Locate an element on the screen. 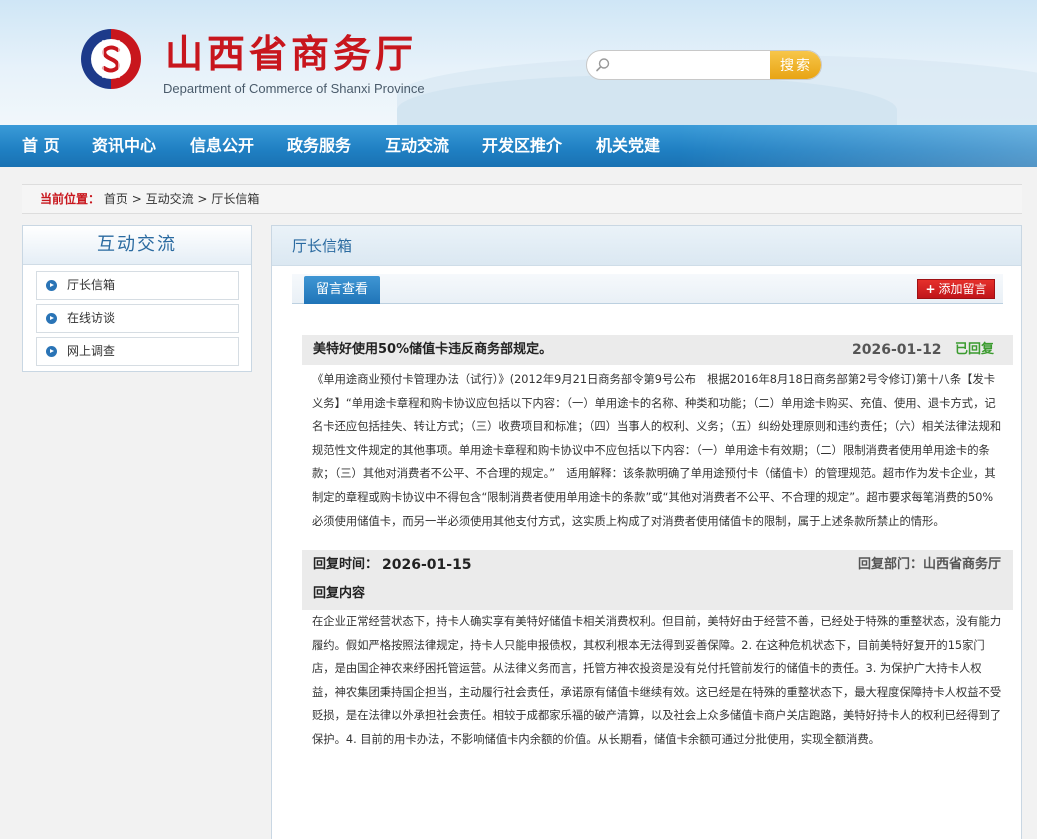 This screenshot has width=1037, height=839. nav-item-party-building: 机关党建 is located at coordinates (628, 146).